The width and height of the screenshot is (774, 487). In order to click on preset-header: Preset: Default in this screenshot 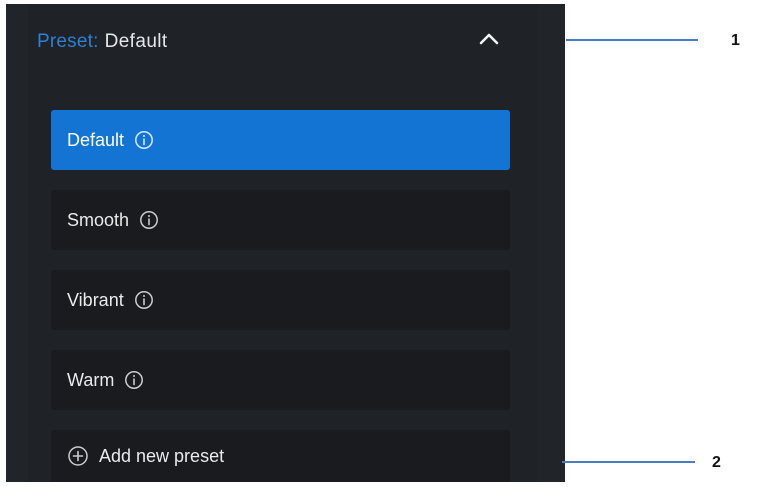, I will do `click(276, 42)`.